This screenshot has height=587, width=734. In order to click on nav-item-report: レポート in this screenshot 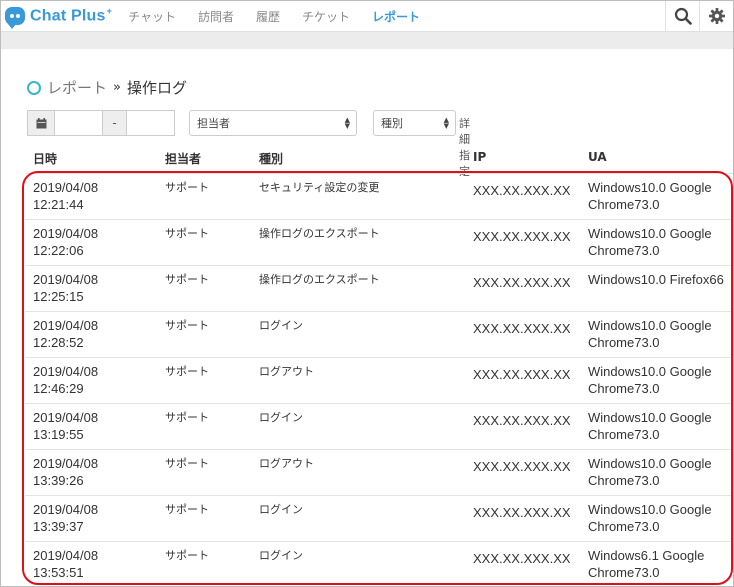, I will do `click(396, 16)`.